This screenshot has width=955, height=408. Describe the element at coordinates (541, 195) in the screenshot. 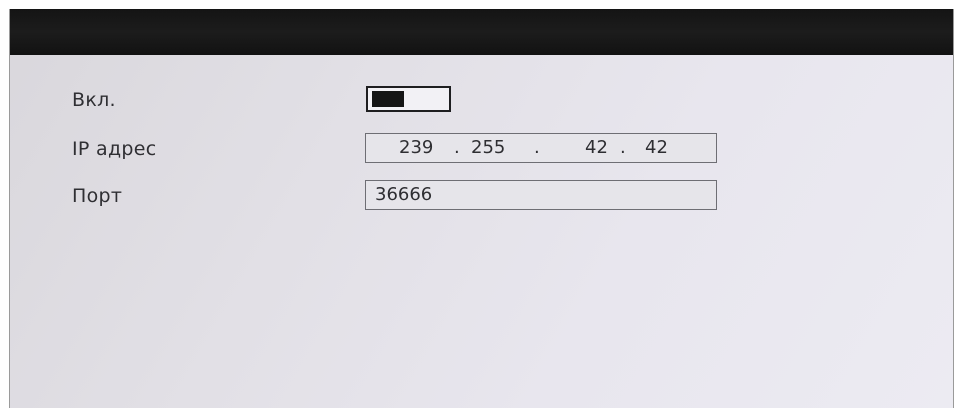

I see `port-field: 36666` at that location.